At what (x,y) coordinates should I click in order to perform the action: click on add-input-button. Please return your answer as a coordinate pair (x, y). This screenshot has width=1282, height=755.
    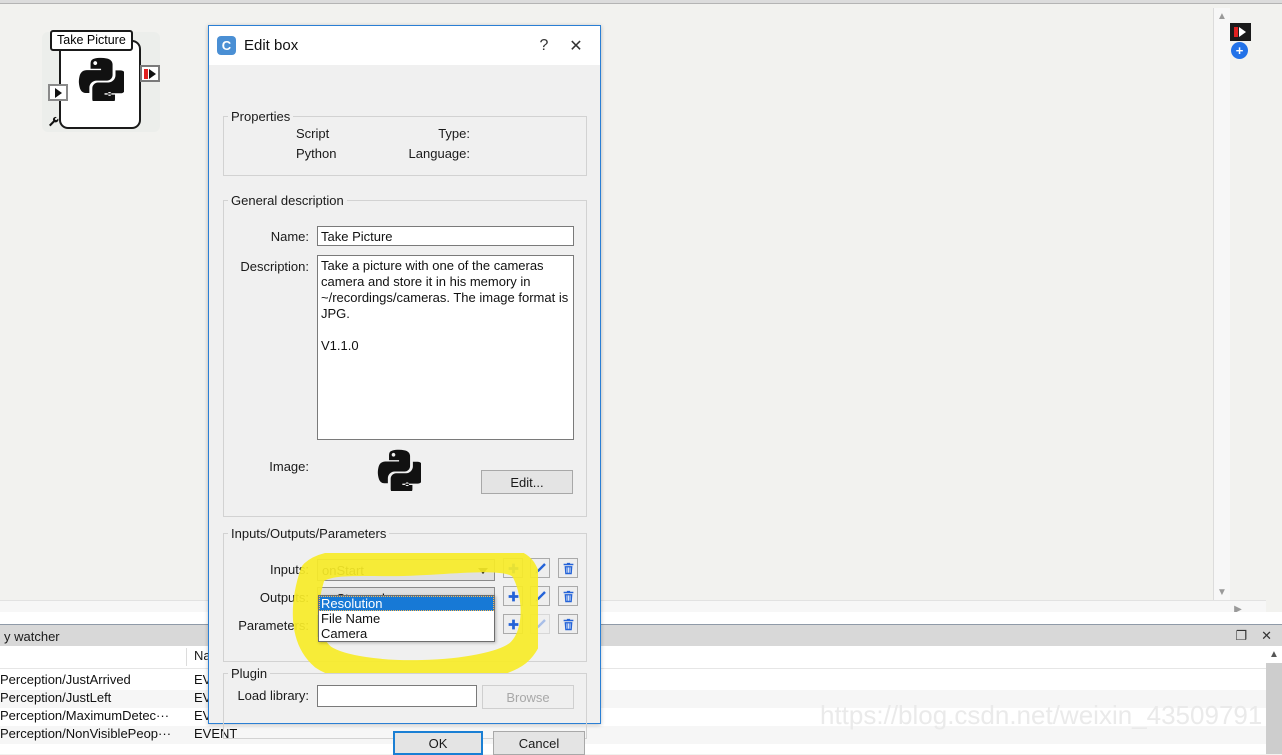
    Looking at the image, I should click on (513, 568).